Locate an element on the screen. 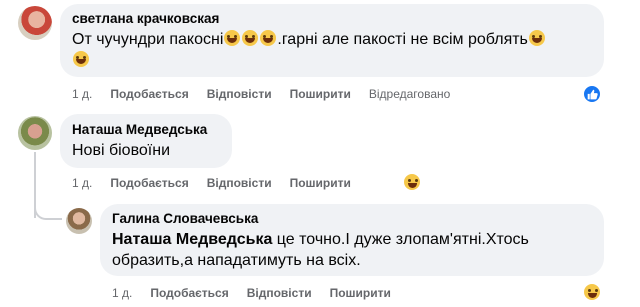 The image size is (640, 307). reply-text-part: образить,а нападатимуть на всіх. is located at coordinates (236, 260).